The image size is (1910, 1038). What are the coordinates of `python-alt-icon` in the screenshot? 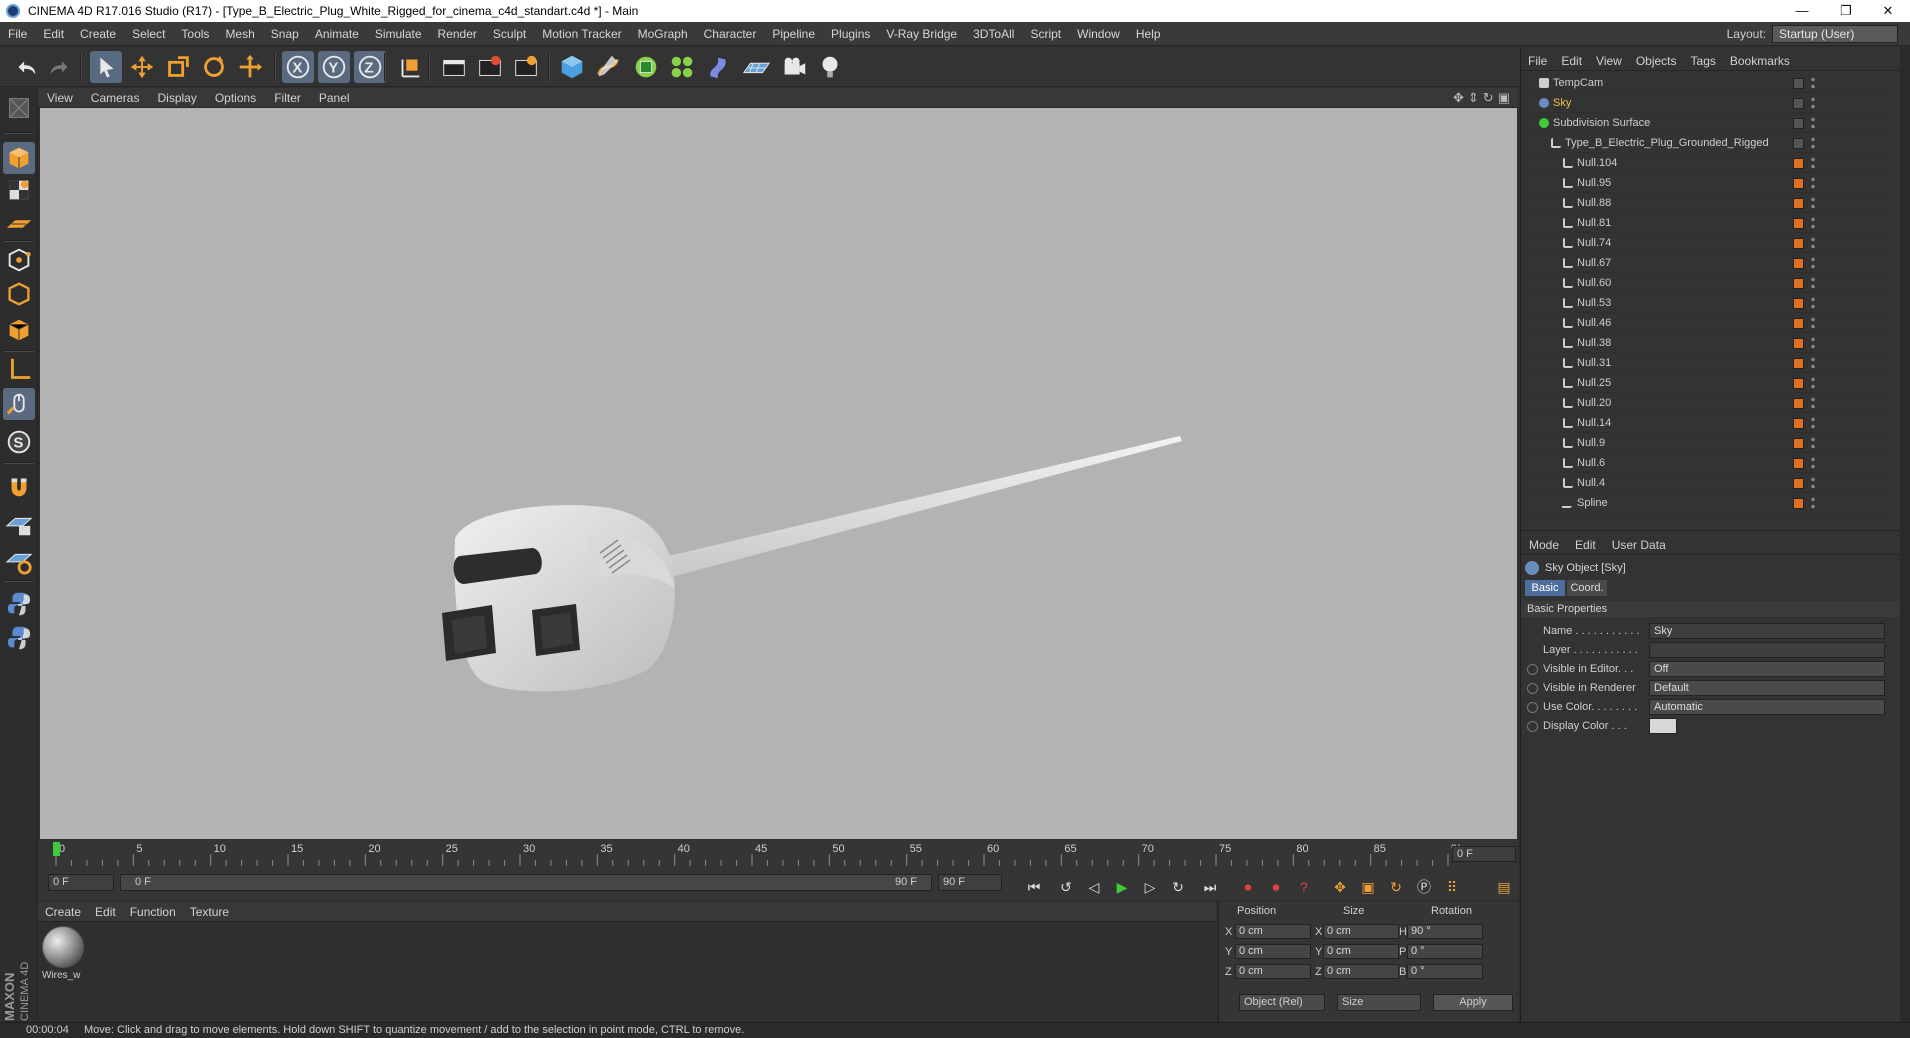 It's located at (19, 638).